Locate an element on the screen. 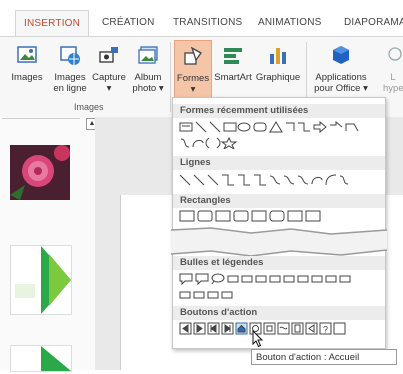  images-en-ligne-line2: en ligne is located at coordinates (70, 88).